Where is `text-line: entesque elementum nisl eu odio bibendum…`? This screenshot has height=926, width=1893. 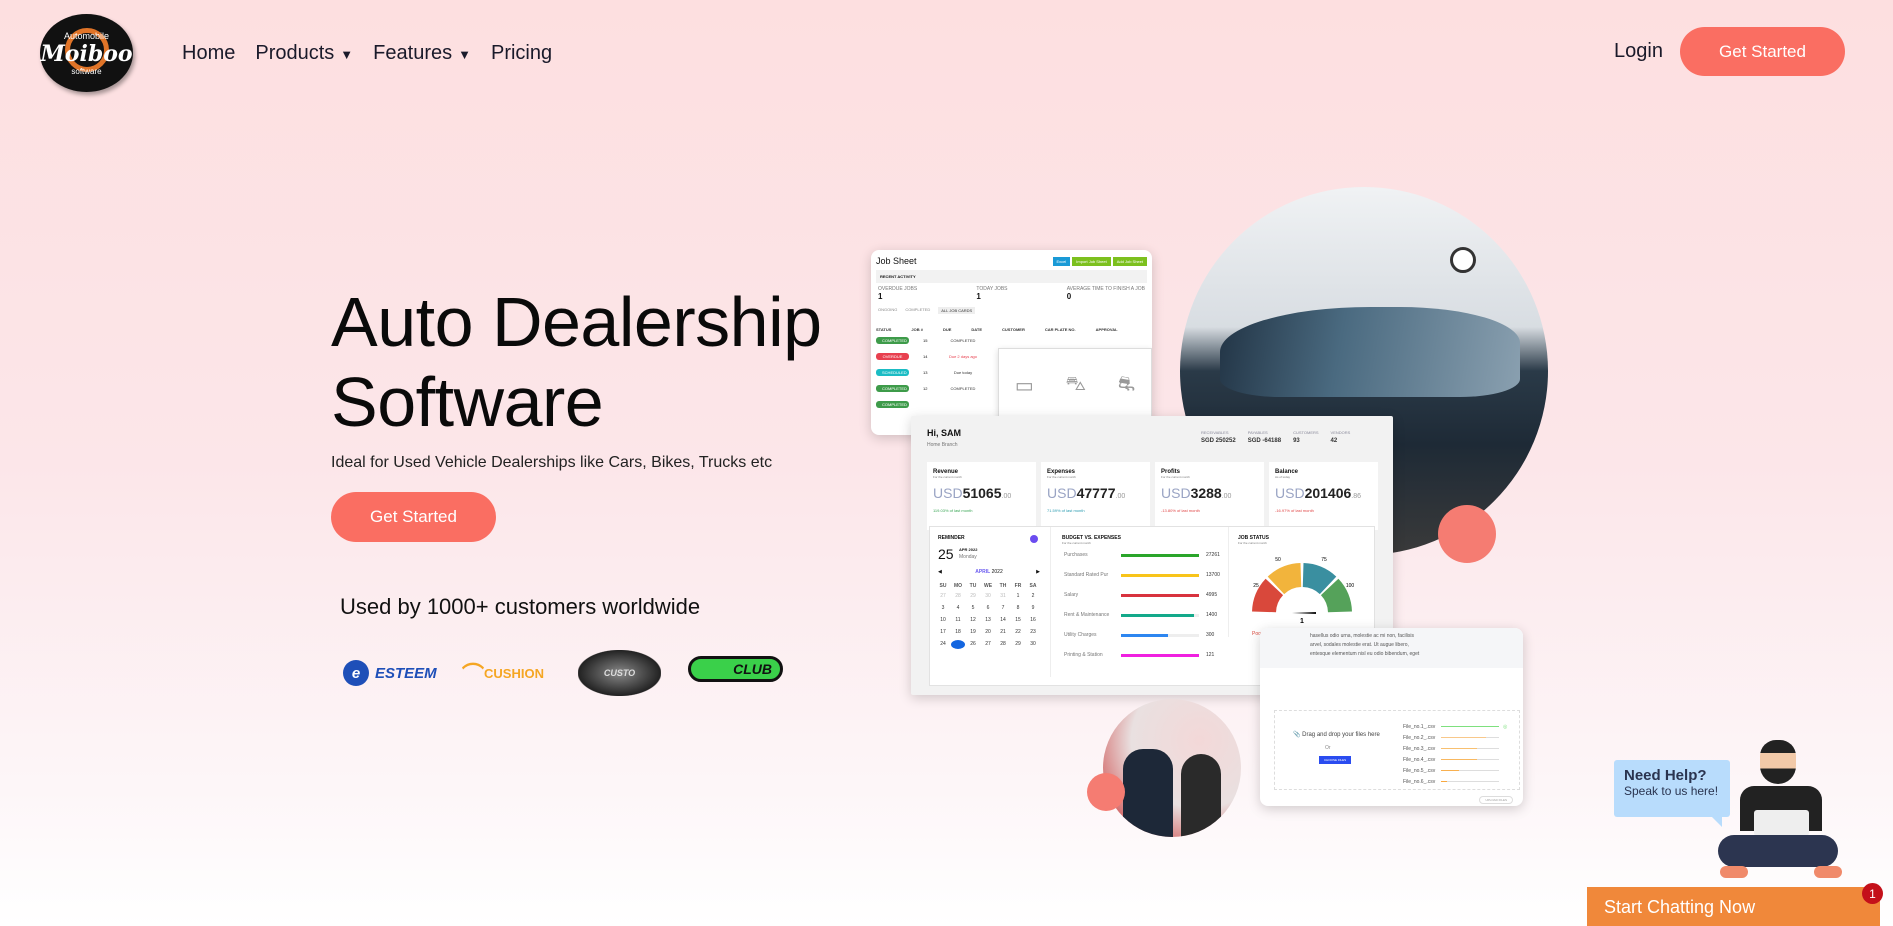 text-line: entesque elementum nisl eu odio bibendum… is located at coordinates (1365, 654).